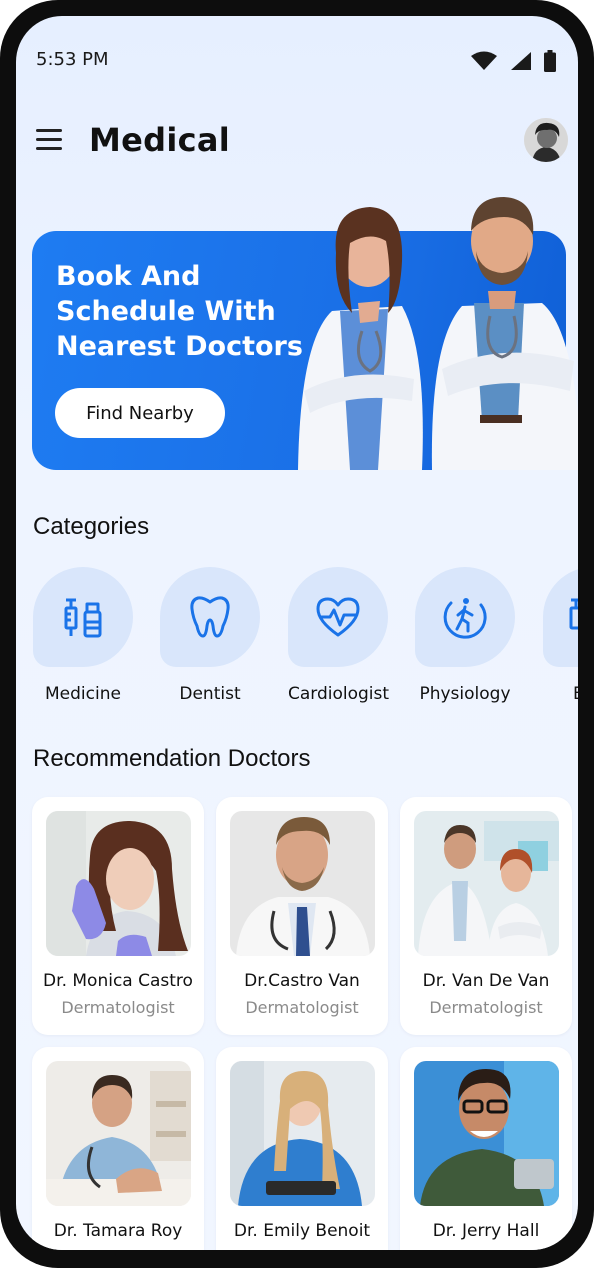  Describe the element at coordinates (179, 346) in the screenshot. I see `banner-line-3: Nearest Doctors` at that location.